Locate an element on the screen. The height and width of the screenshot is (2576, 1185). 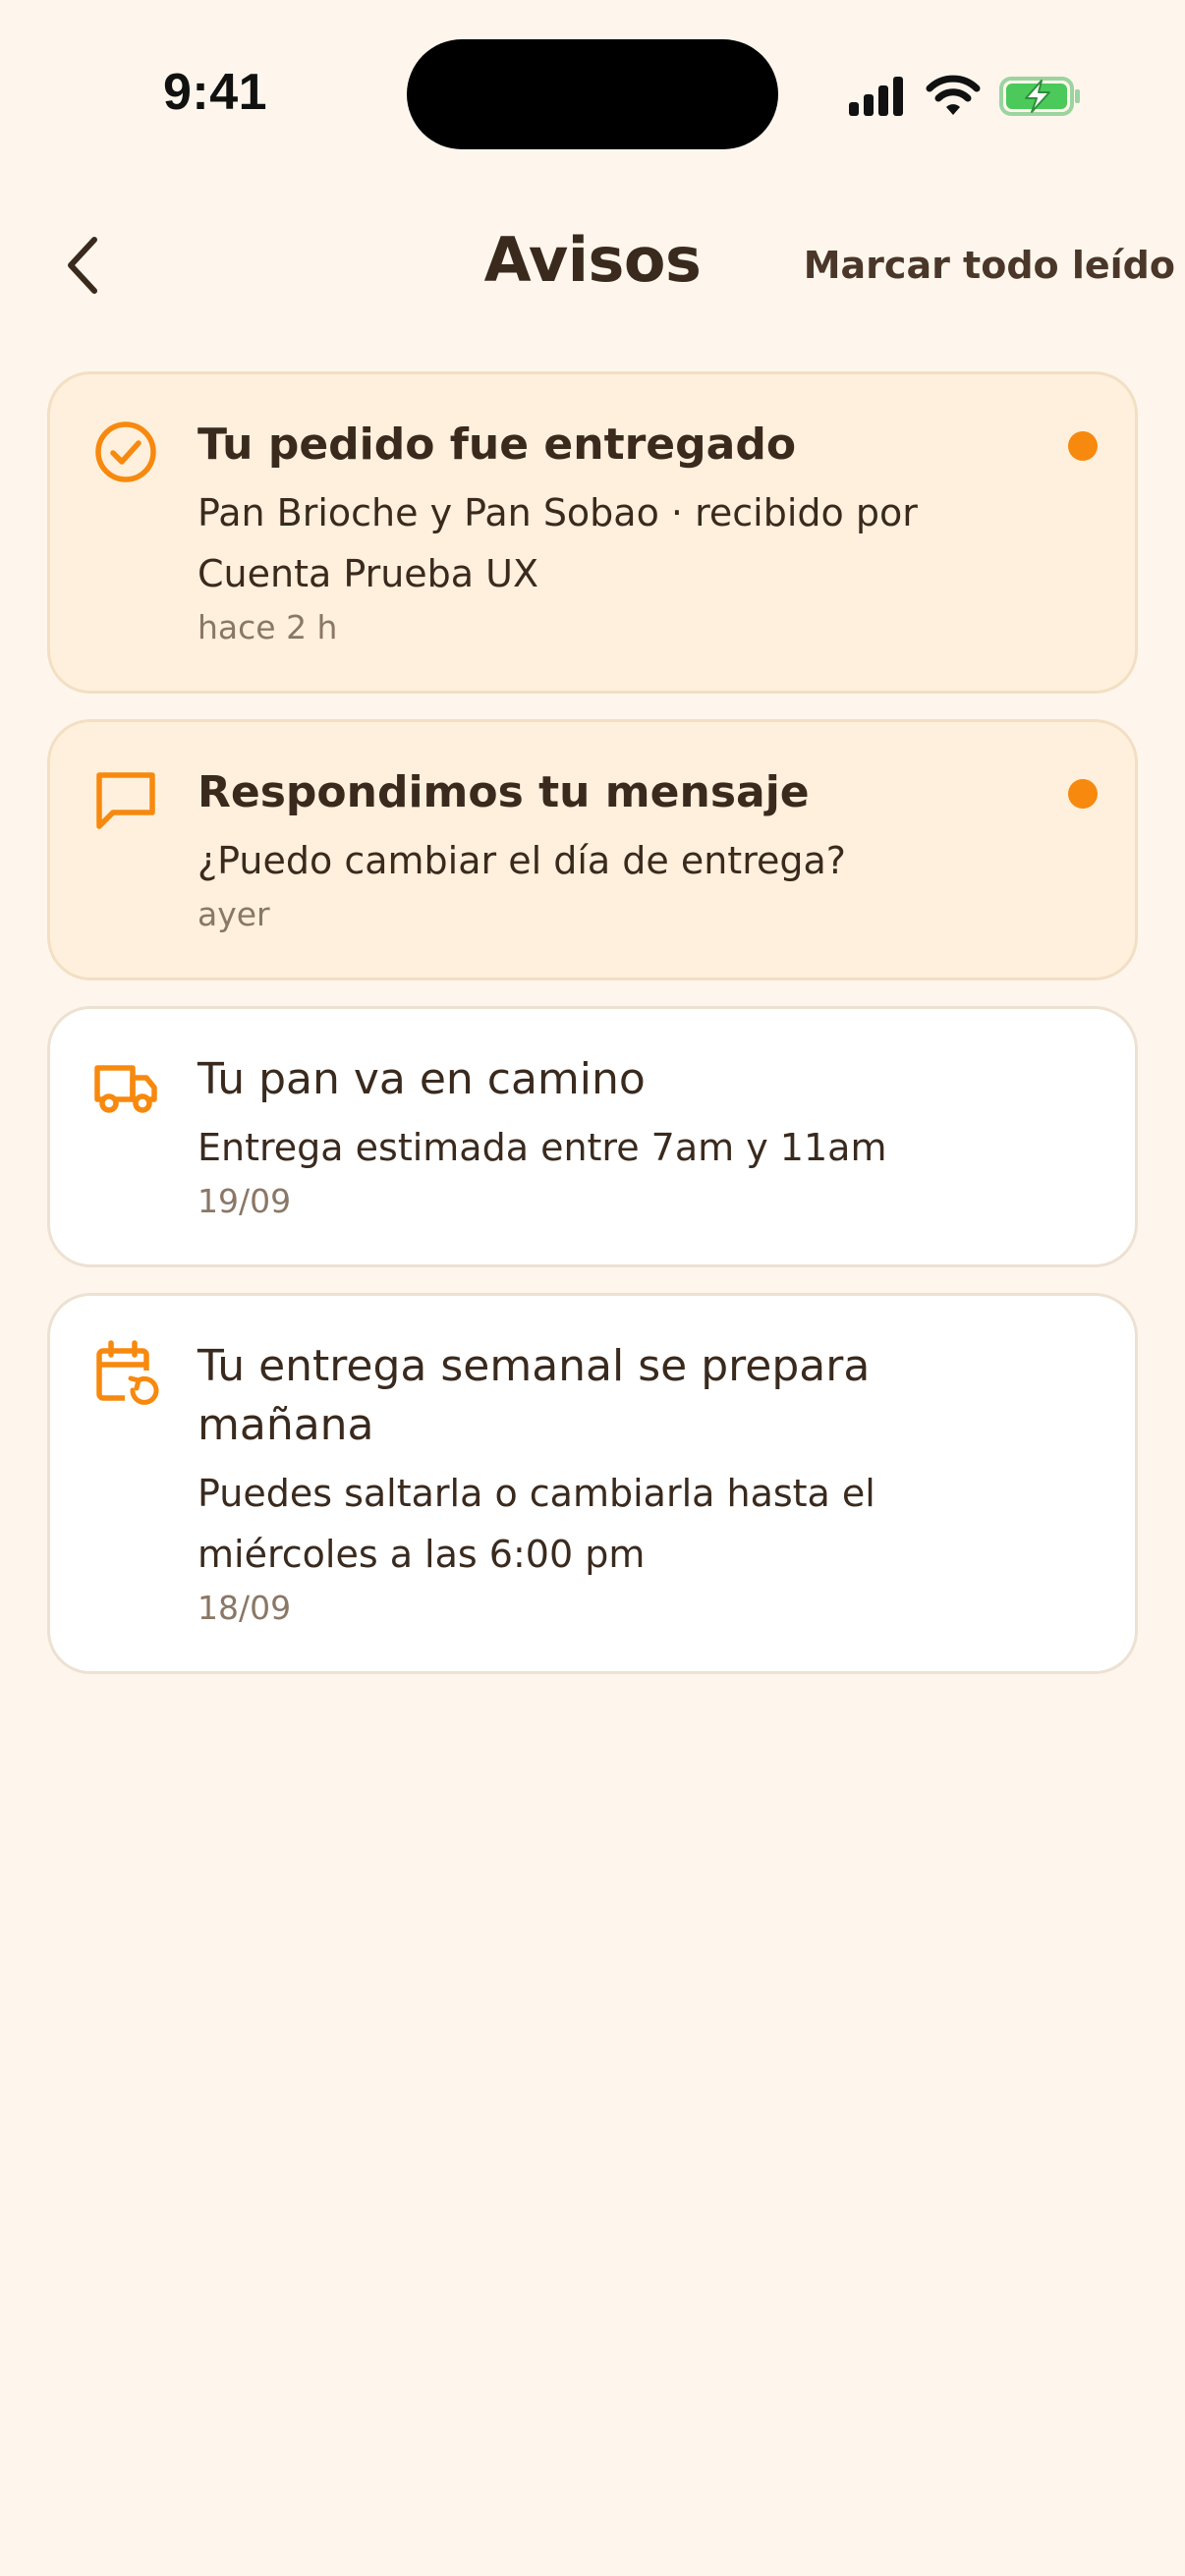
mark-all-read-button: Marcar todo leído is located at coordinates (990, 265).